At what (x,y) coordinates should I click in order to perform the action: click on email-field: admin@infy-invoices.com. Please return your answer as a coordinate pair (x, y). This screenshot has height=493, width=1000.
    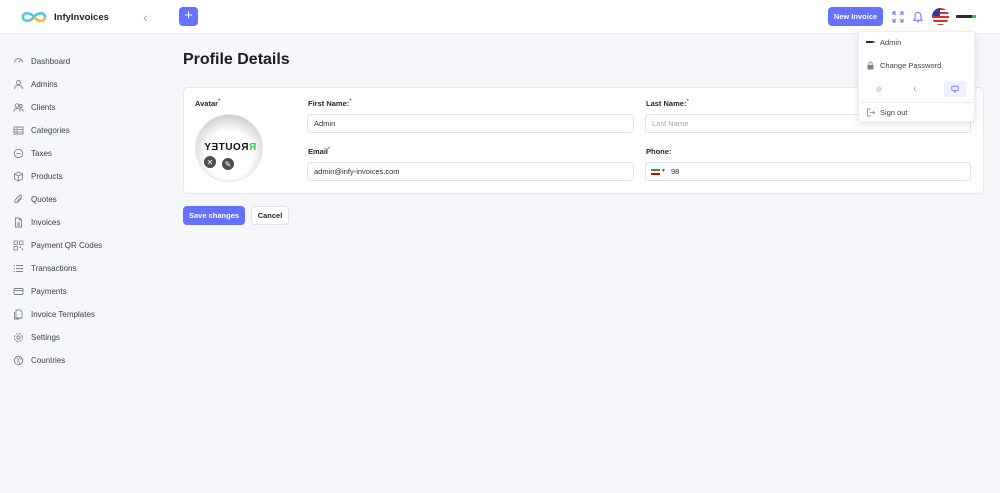
    Looking at the image, I should click on (470, 171).